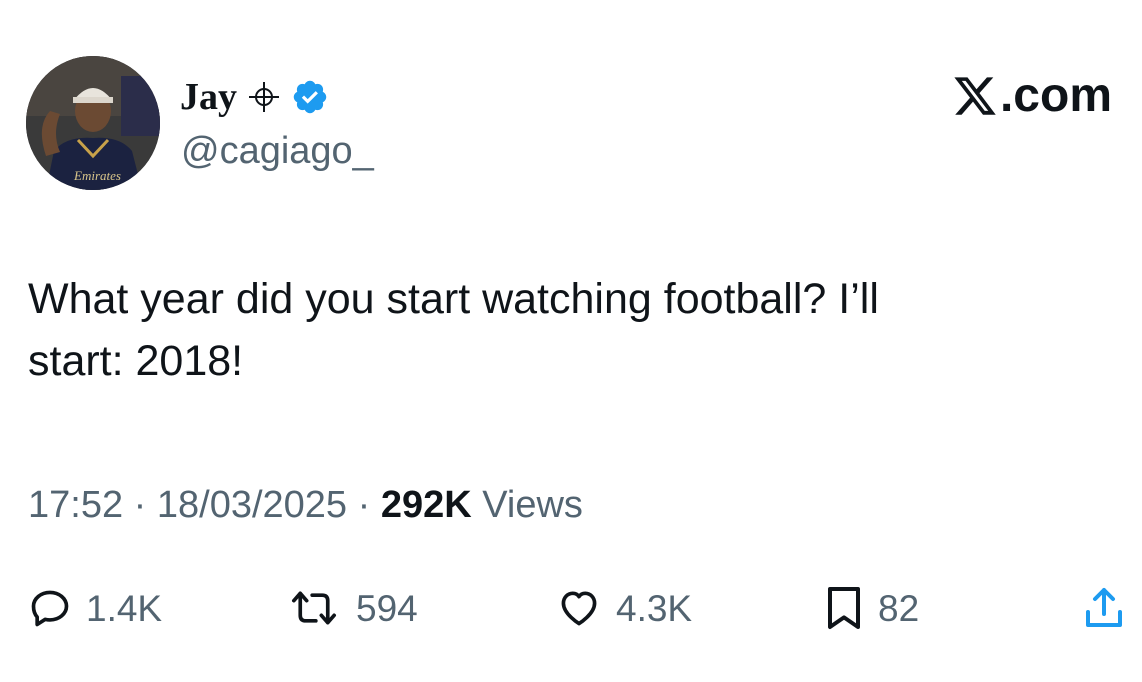  Describe the element at coordinates (277, 151) in the screenshot. I see `author-handle: @cagiago_` at that location.